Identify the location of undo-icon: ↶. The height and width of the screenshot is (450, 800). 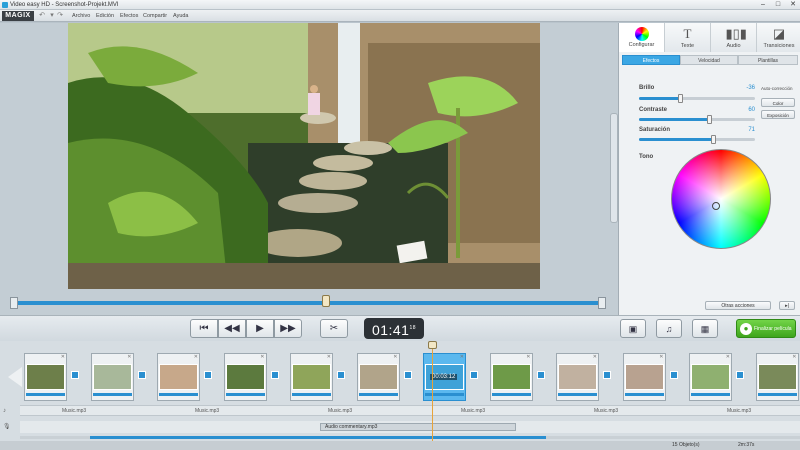
(42, 16).